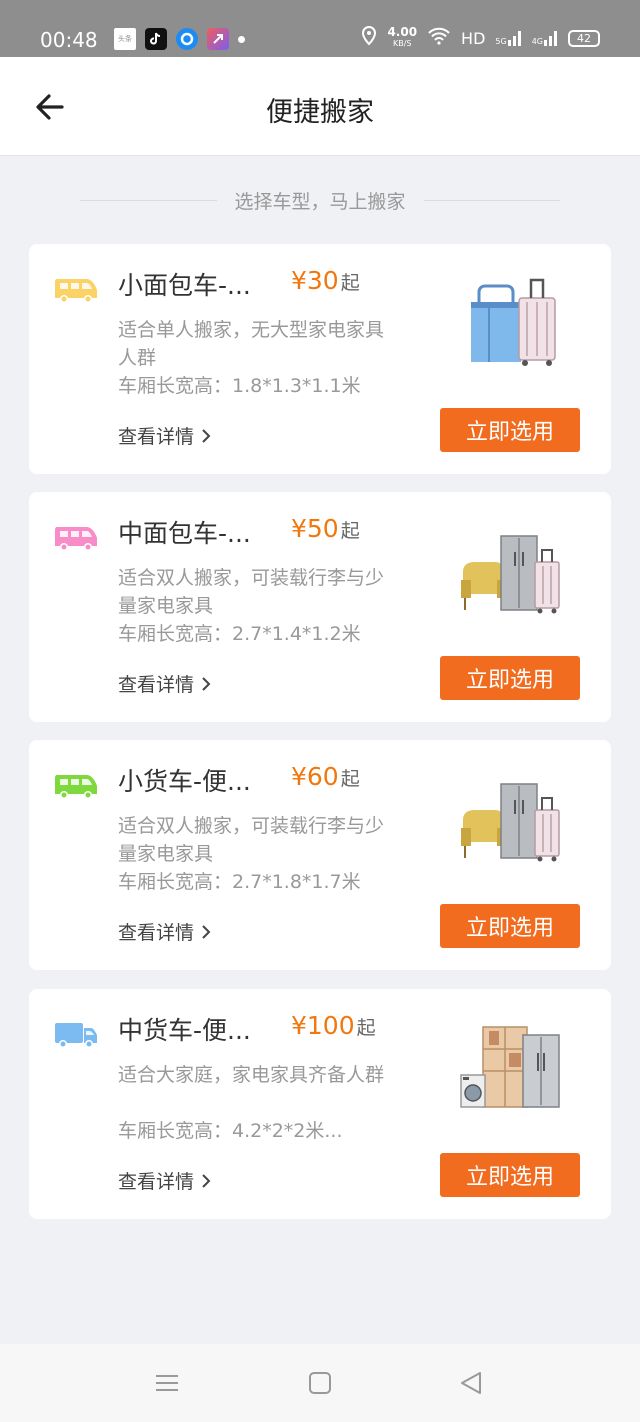  What do you see at coordinates (315, 776) in the screenshot?
I see `price-value: ¥60` at bounding box center [315, 776].